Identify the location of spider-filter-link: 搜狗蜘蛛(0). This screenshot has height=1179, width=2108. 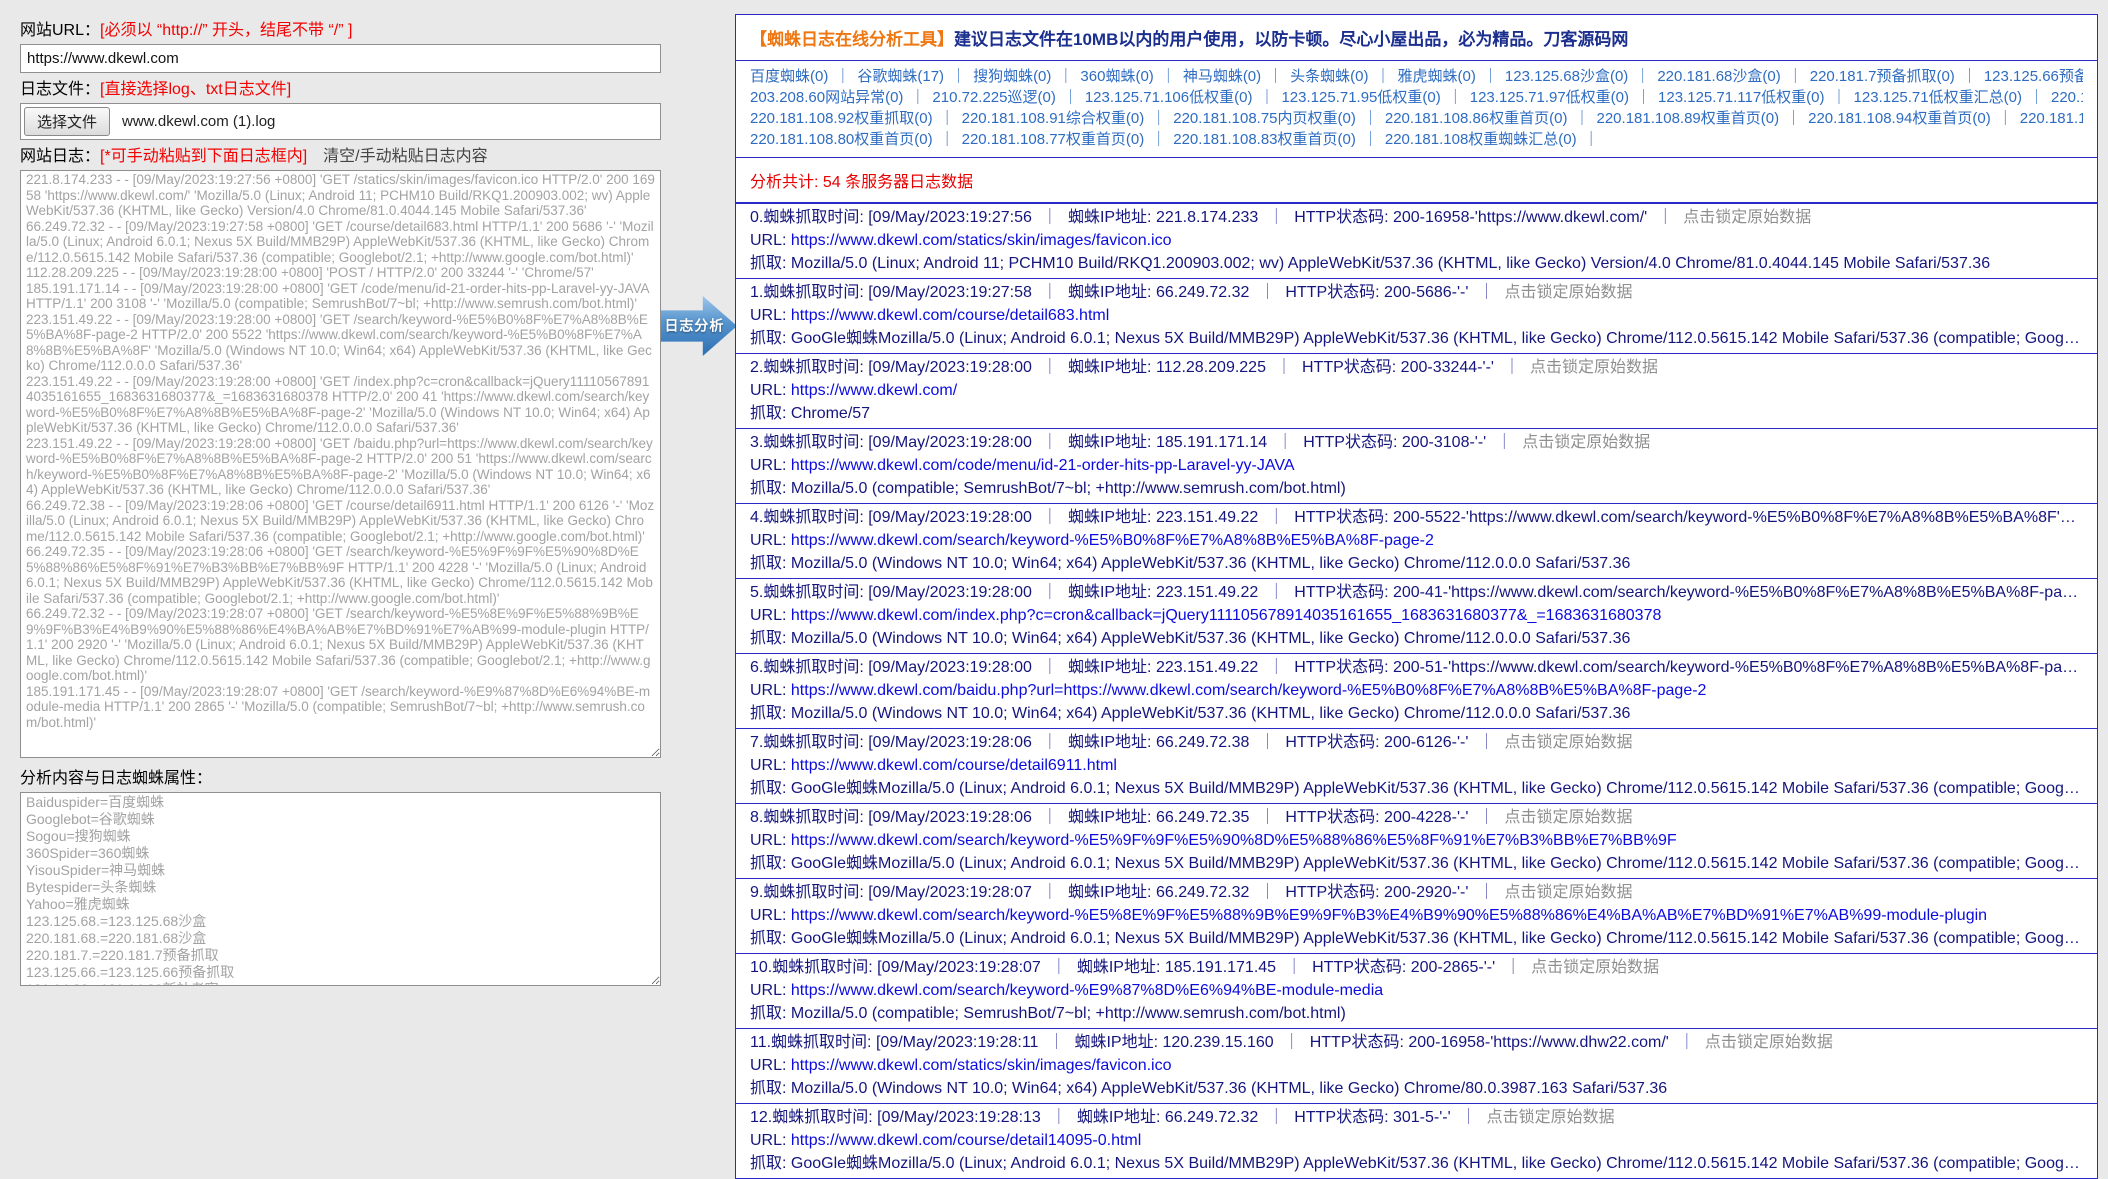
(1012, 76).